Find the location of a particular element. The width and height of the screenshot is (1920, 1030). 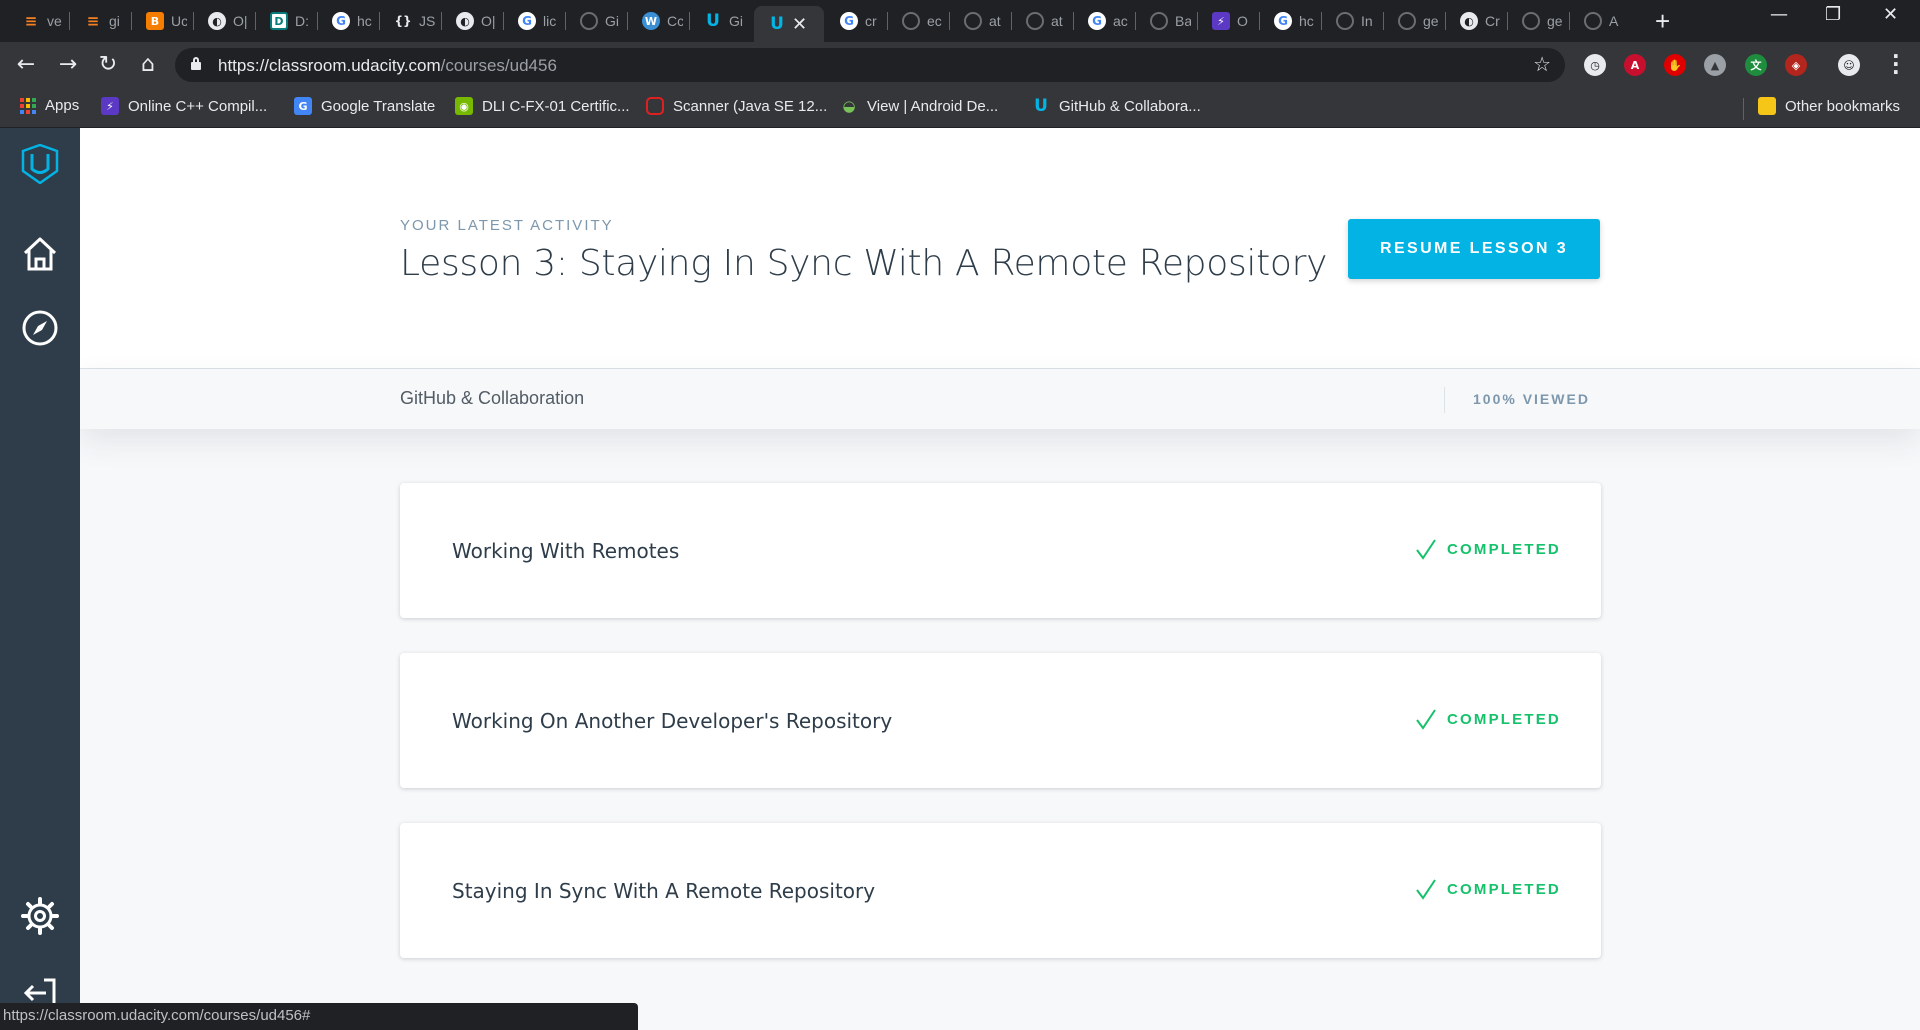

concept-title: Working With Remotes is located at coordinates (566, 551).